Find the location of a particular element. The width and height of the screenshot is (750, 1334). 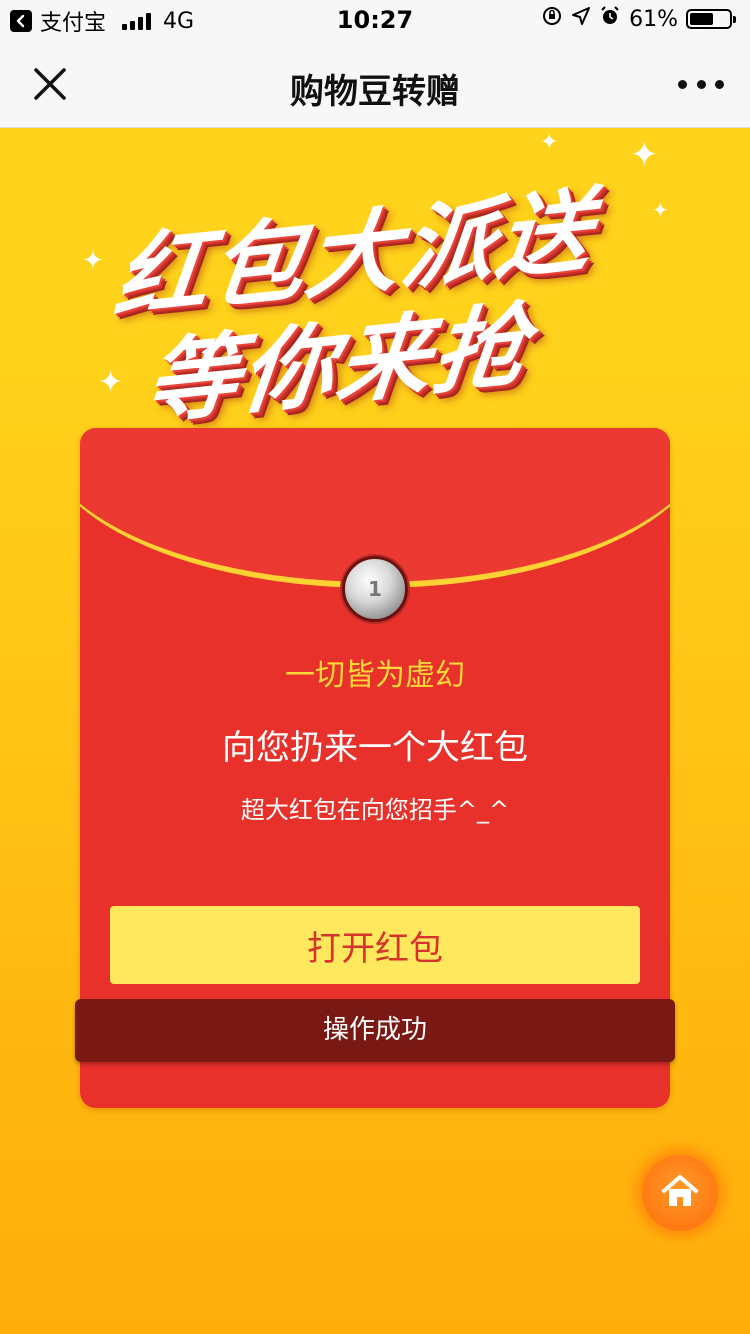

page-title: 购物豆转赠 is located at coordinates (375, 92).